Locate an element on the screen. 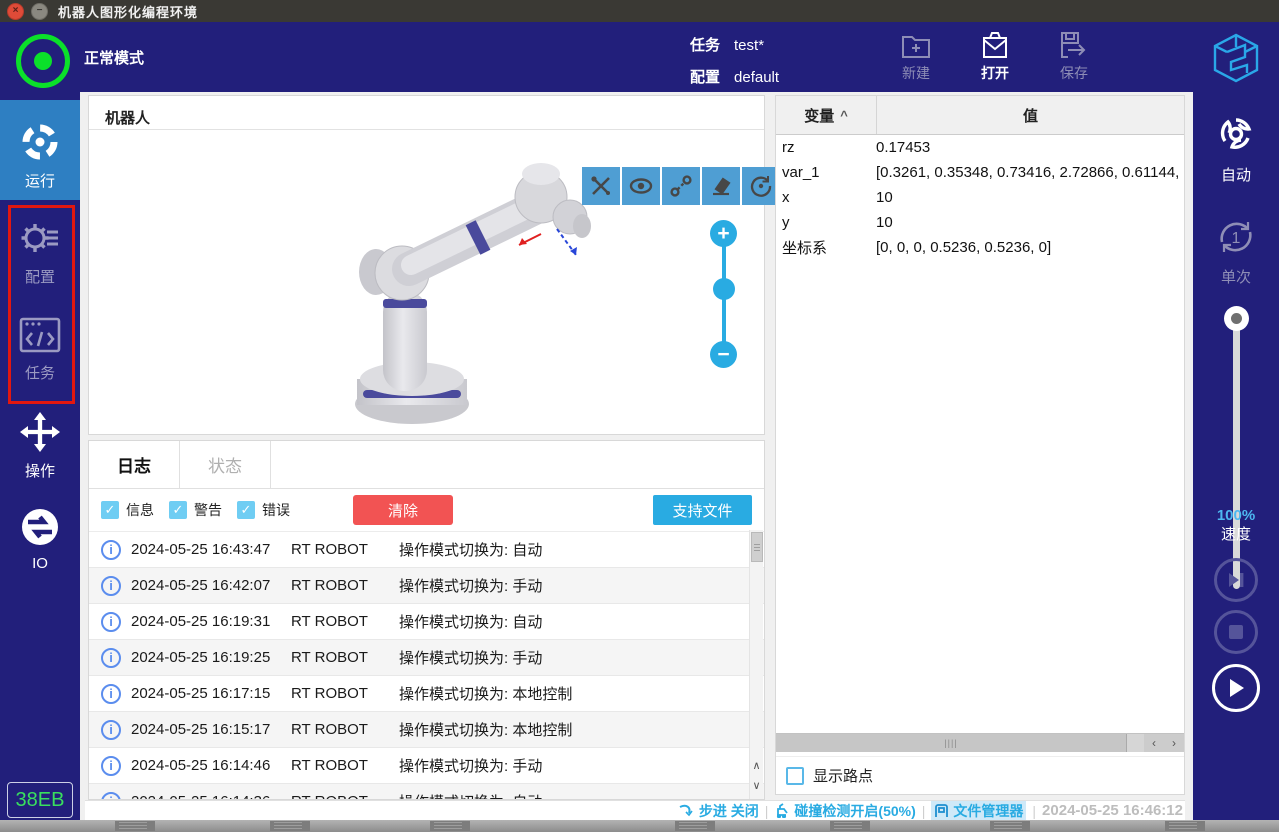 The height and width of the screenshot is (832, 1279). log-row: i 2024-05-25 16:19:25 RT ROBOT 操作模式切换为: 手动 is located at coordinates (426, 658).